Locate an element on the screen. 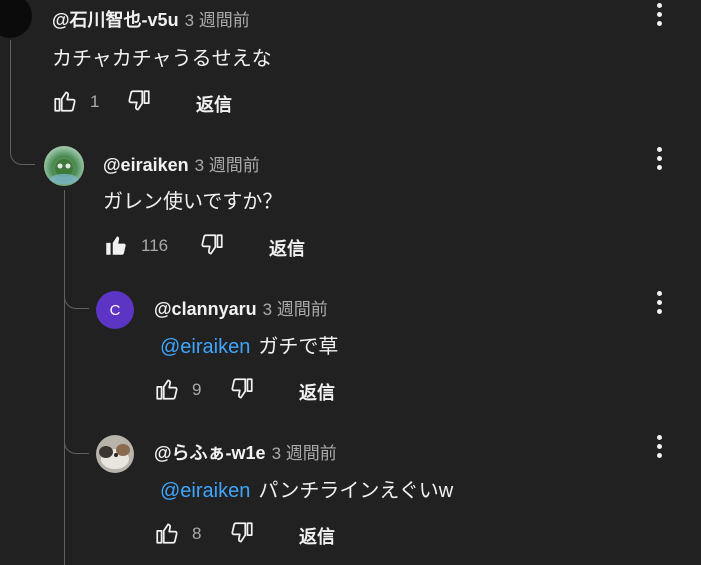 Image resolution: width=701 pixels, height=565 pixels. comment-text: @eiraiken パンチラインえぐいw is located at coordinates (306, 488).